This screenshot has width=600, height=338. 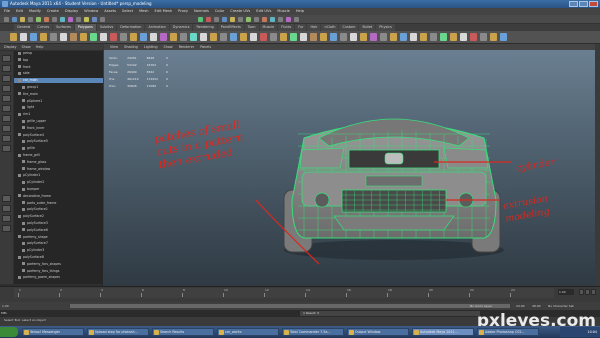 I want to click on outliner-item: pCylinder3, so click(x=58, y=250).